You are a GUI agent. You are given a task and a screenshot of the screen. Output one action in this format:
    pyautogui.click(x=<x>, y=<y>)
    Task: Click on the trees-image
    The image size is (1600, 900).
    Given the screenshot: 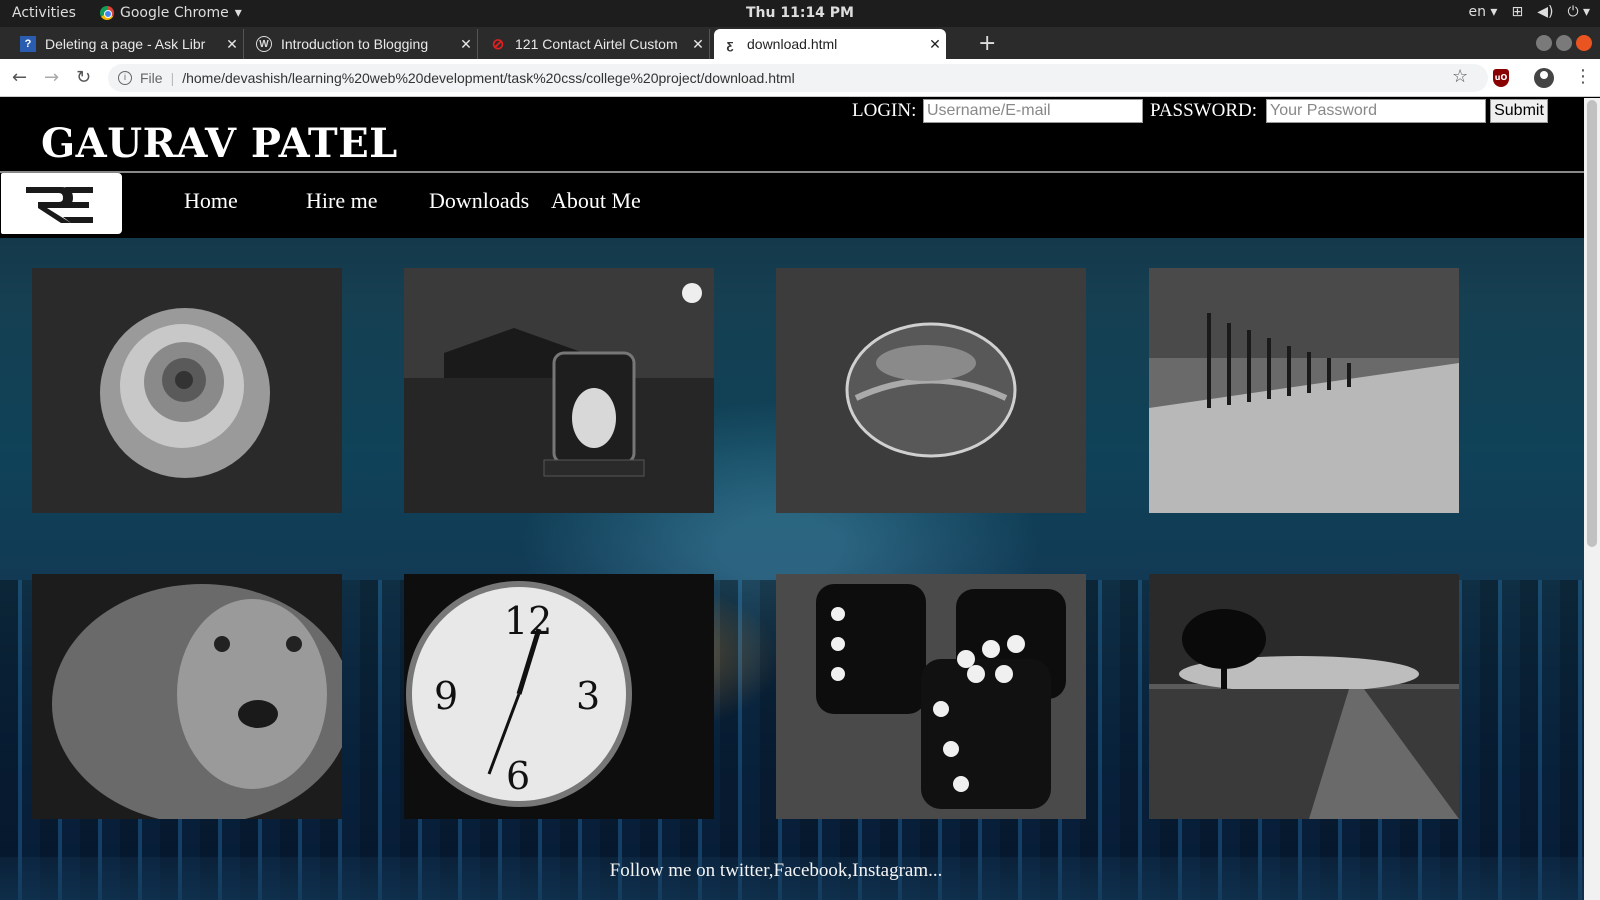 What is the action you would take?
    pyautogui.click(x=1304, y=390)
    